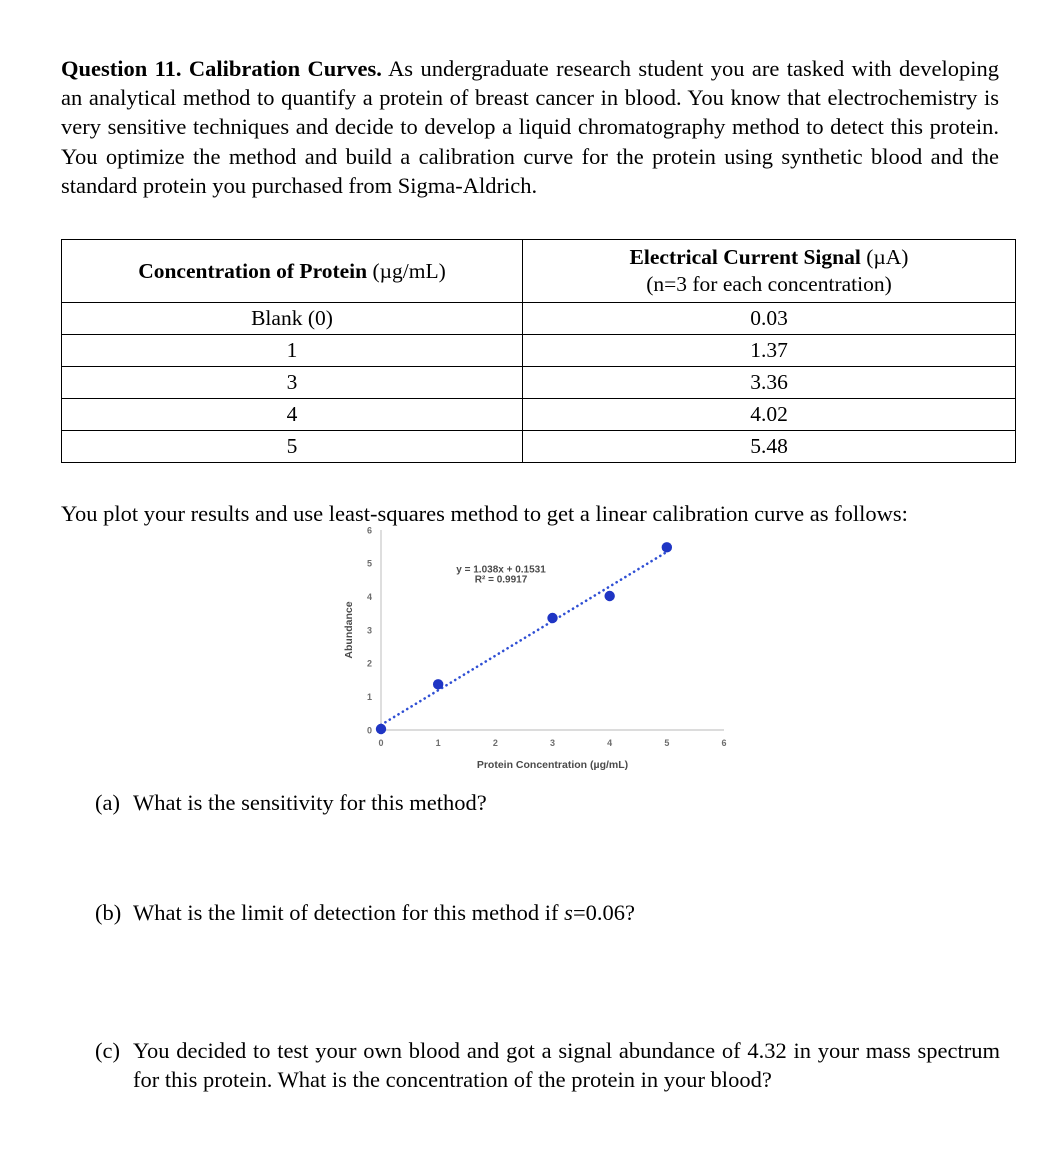  What do you see at coordinates (552, 630) in the screenshot?
I see `chart-axes` at bounding box center [552, 630].